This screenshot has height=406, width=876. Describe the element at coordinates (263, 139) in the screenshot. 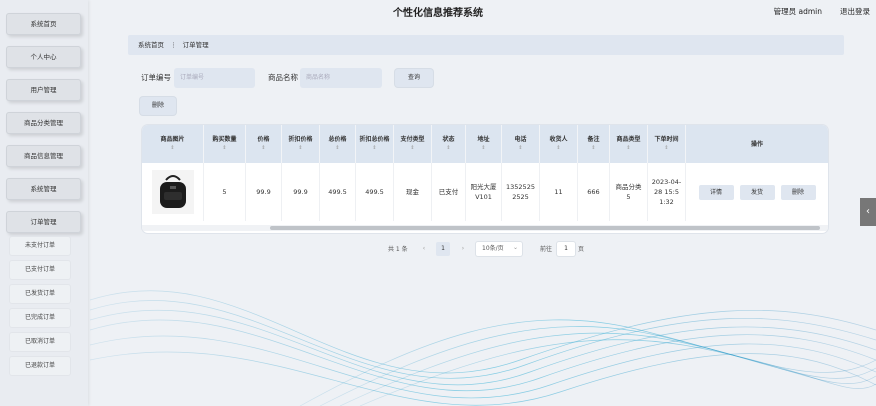

I see `col-label: 价格` at that location.